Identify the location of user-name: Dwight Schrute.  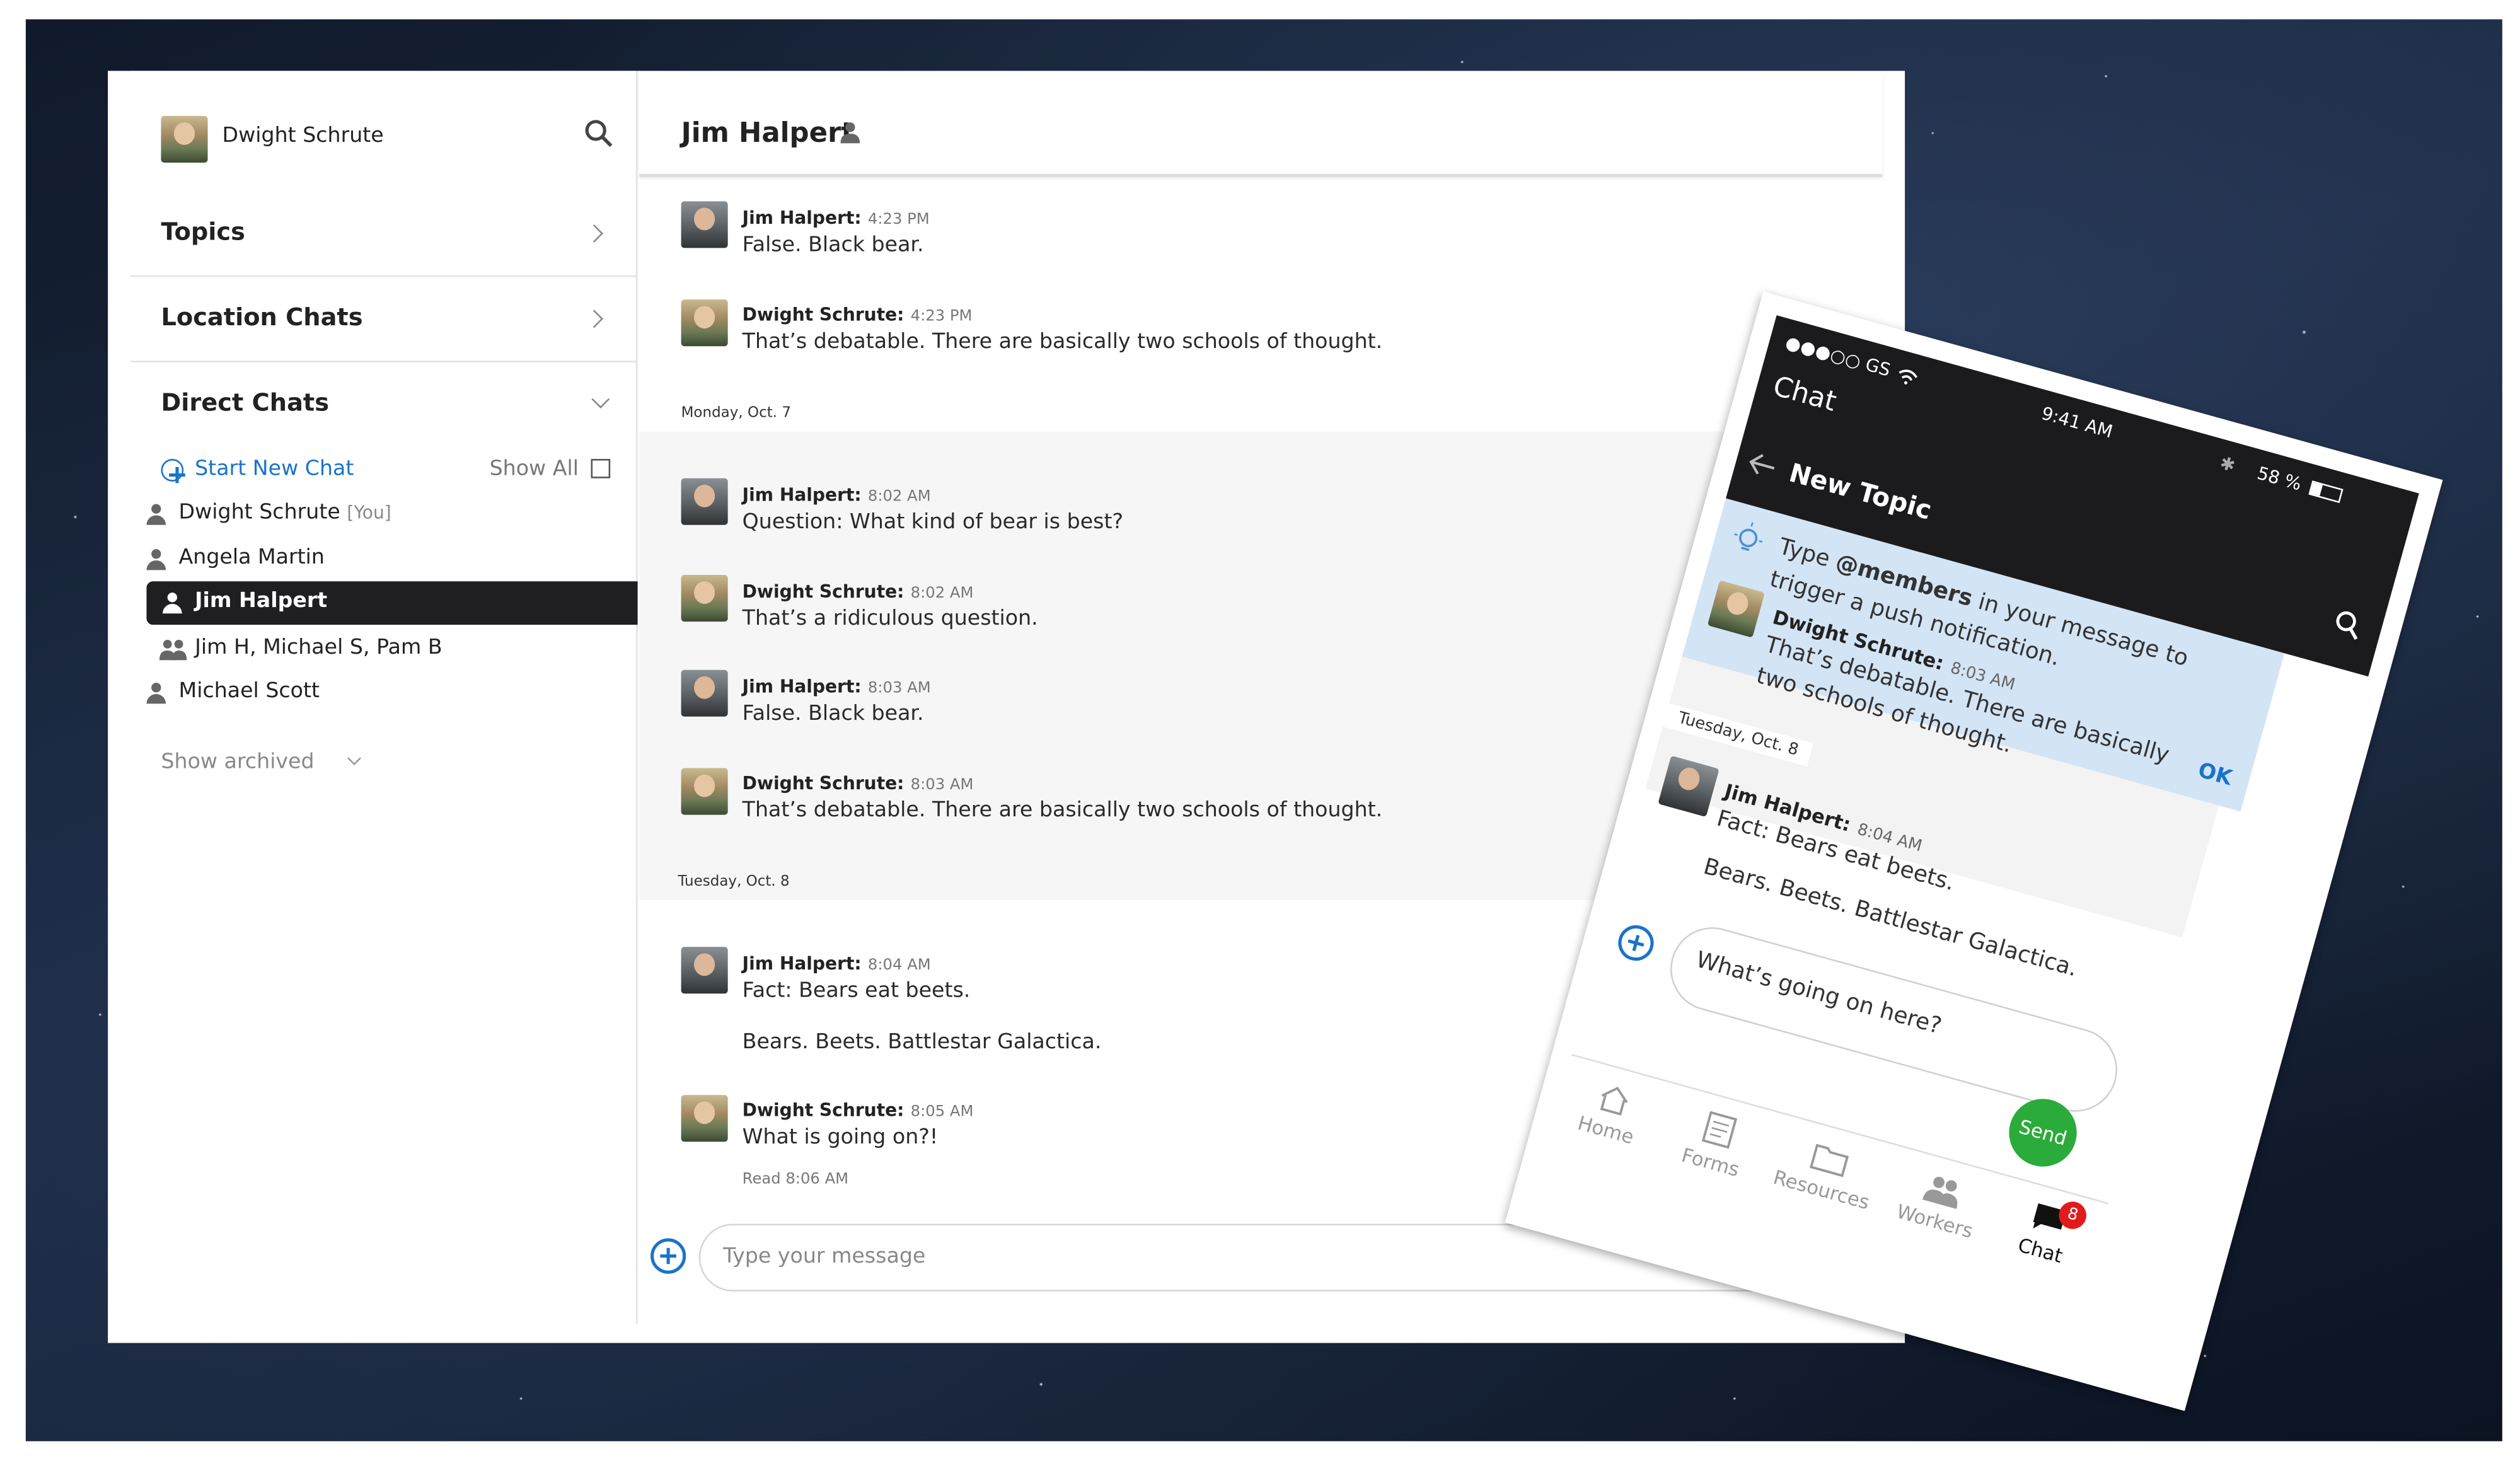
(303, 136).